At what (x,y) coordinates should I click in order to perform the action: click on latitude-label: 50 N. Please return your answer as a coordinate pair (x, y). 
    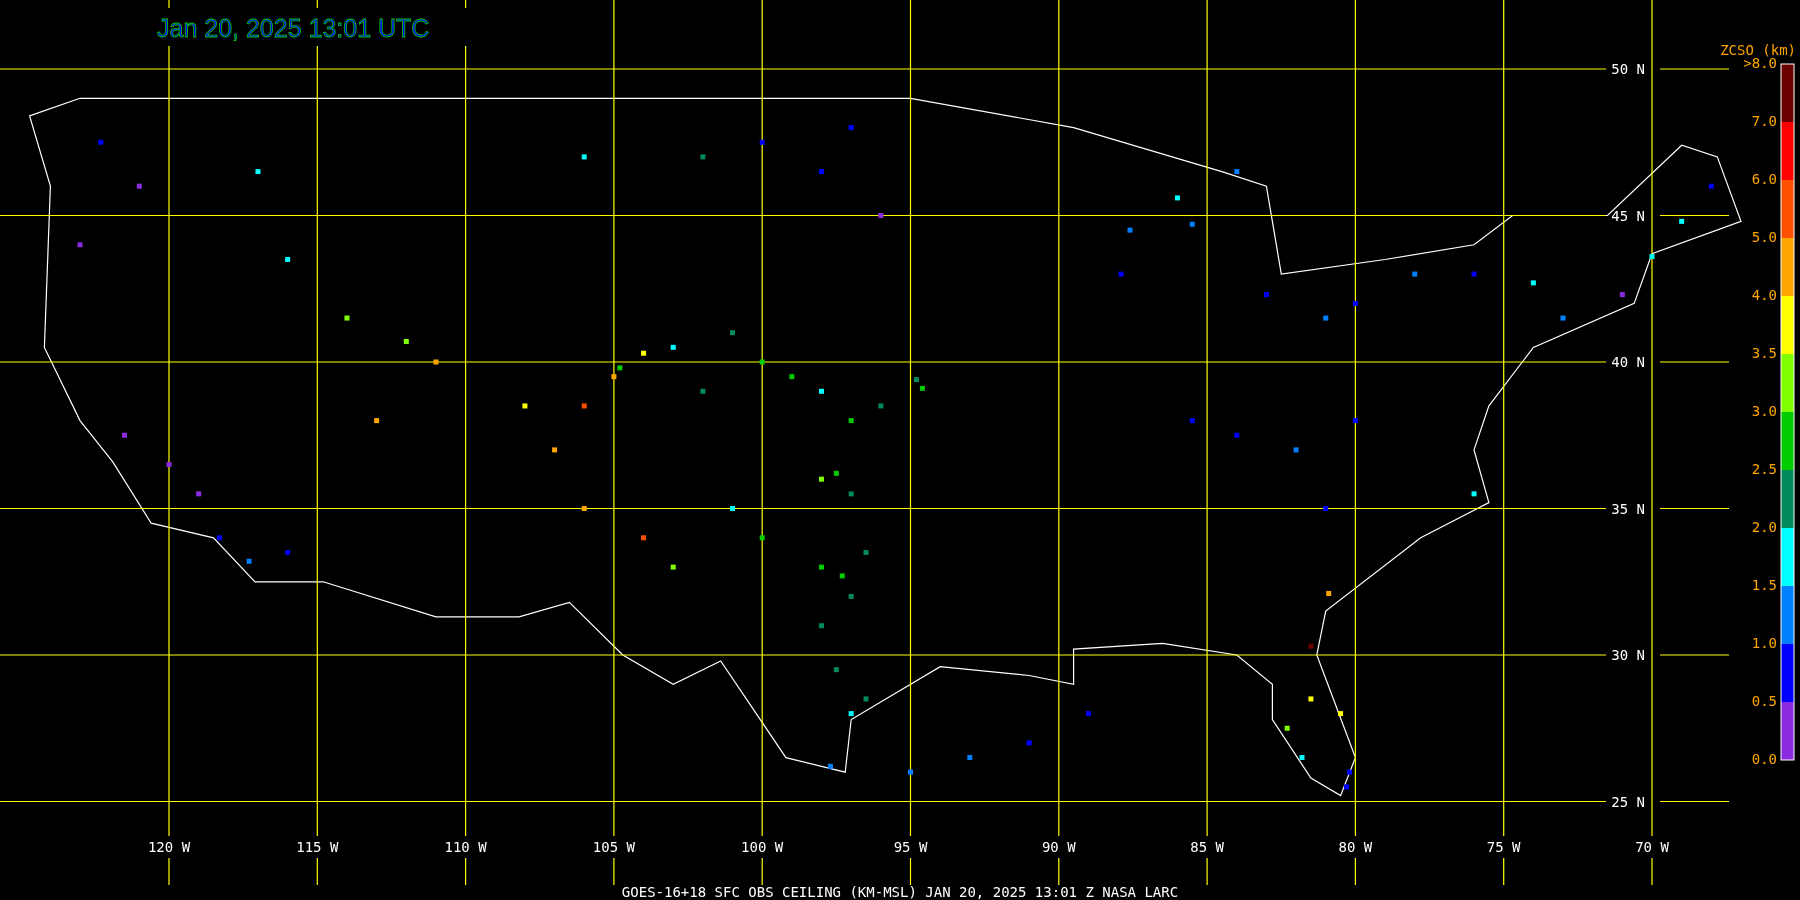
    Looking at the image, I should click on (1628, 69).